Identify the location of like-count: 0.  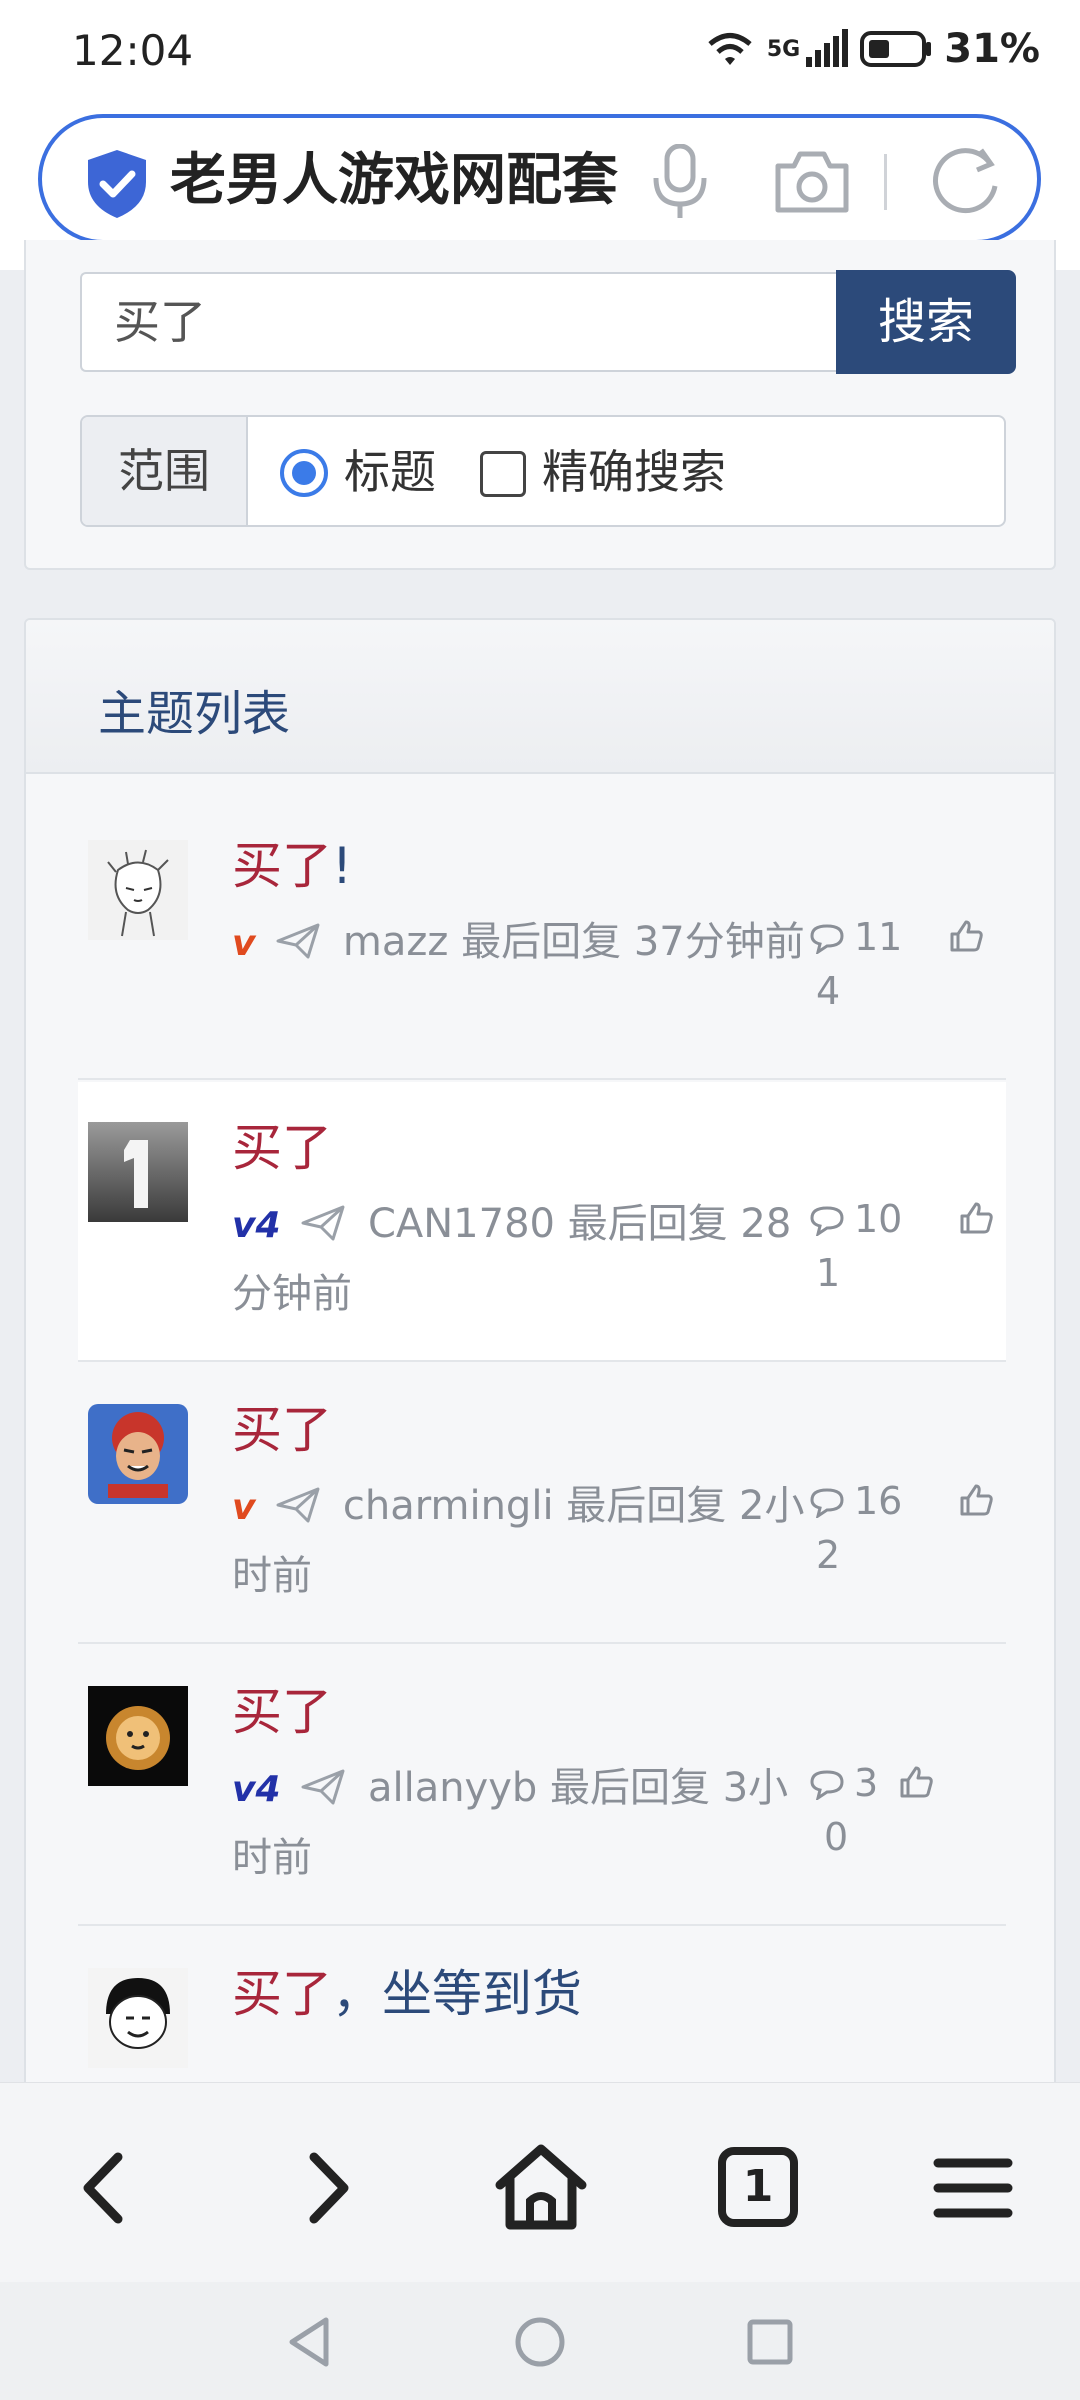
(836, 1837).